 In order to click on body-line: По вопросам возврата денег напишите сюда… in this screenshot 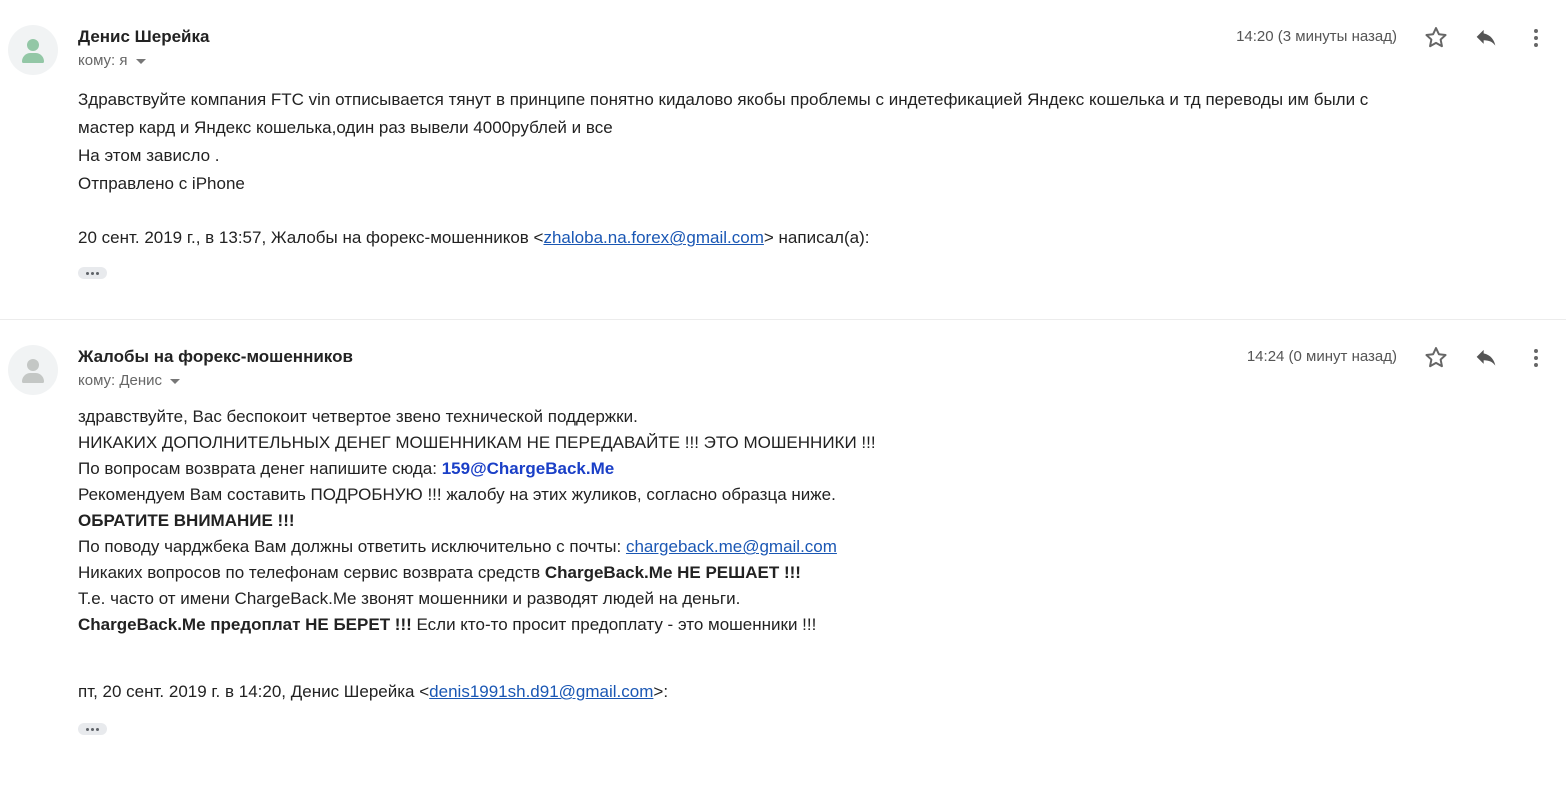, I will do `click(346, 468)`.